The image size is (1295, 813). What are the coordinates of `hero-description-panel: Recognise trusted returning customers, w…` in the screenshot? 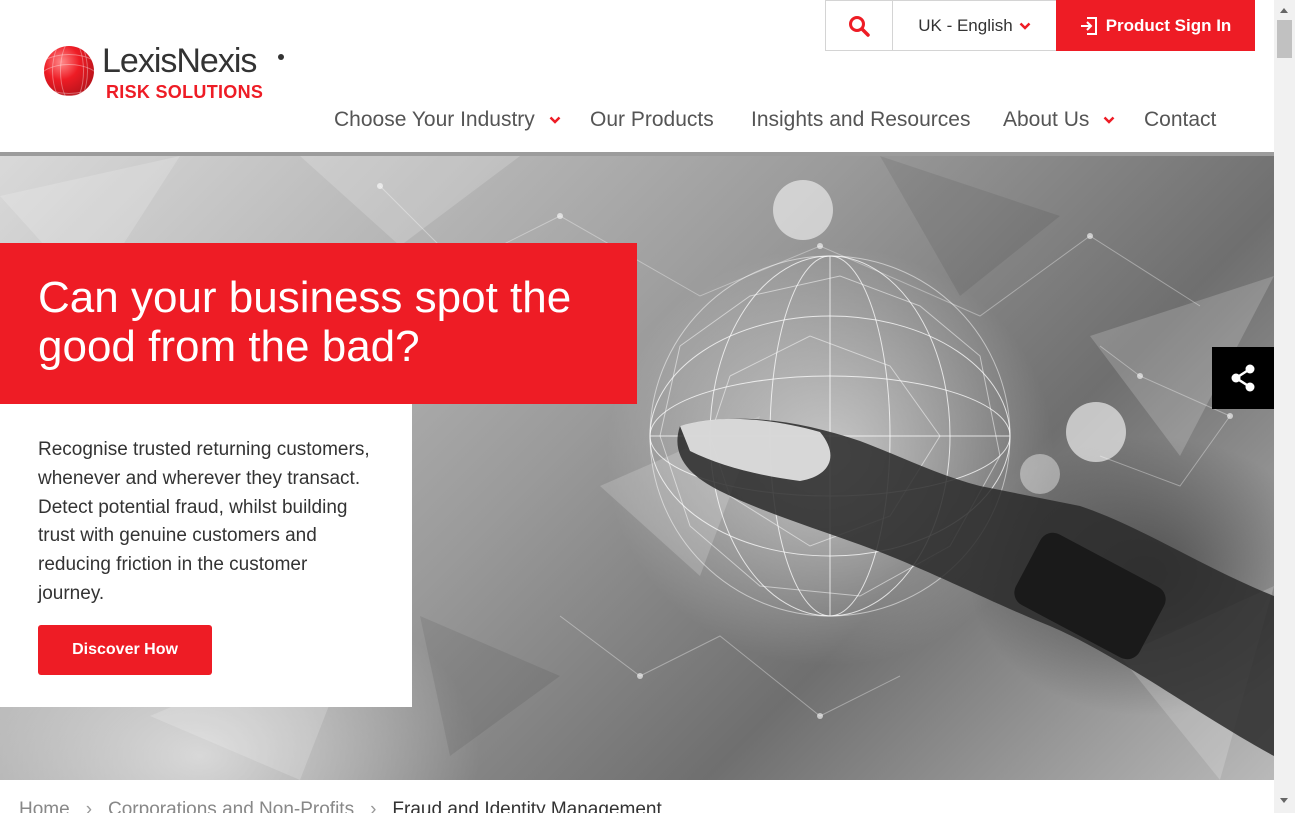 It's located at (206, 555).